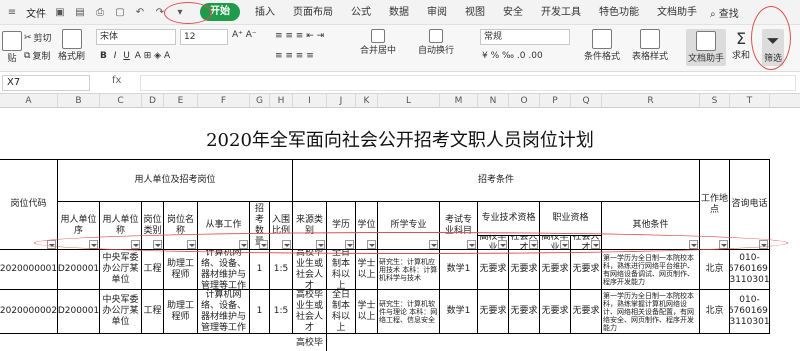  Describe the element at coordinates (493, 101) in the screenshot. I see `column-header-N: N` at that location.